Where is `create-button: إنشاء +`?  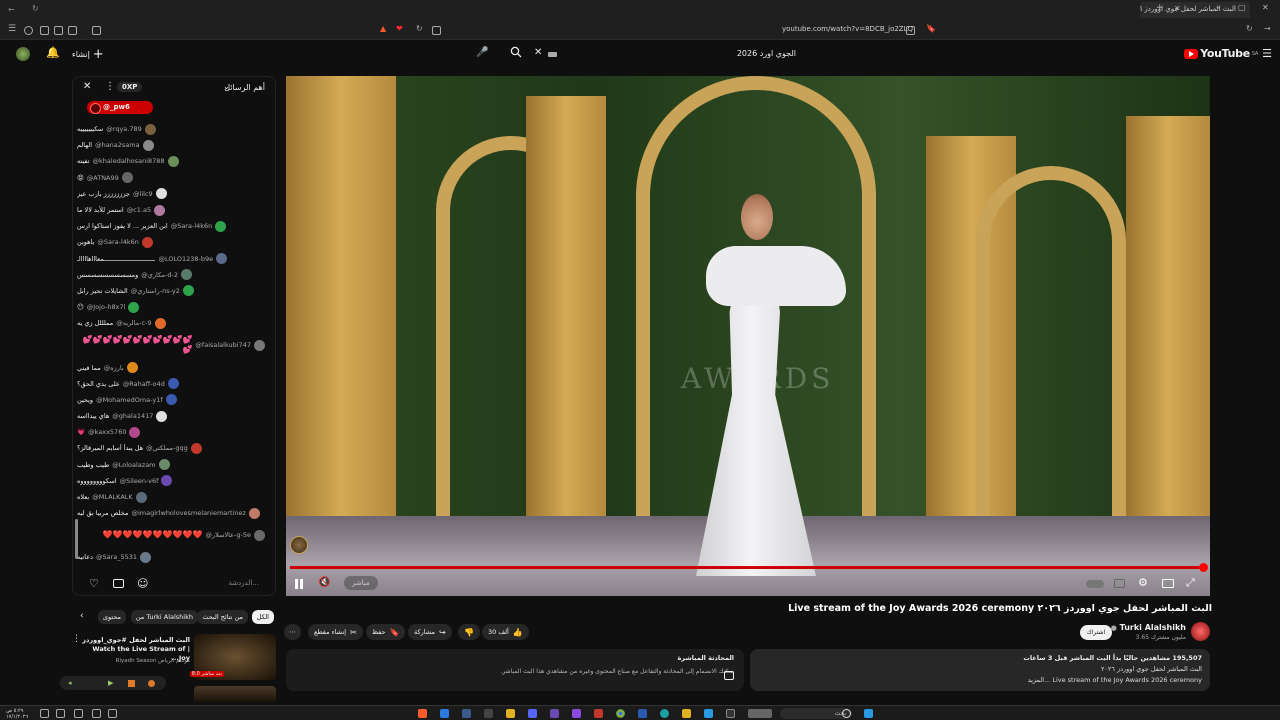 create-button: إنشاء + is located at coordinates (88, 54).